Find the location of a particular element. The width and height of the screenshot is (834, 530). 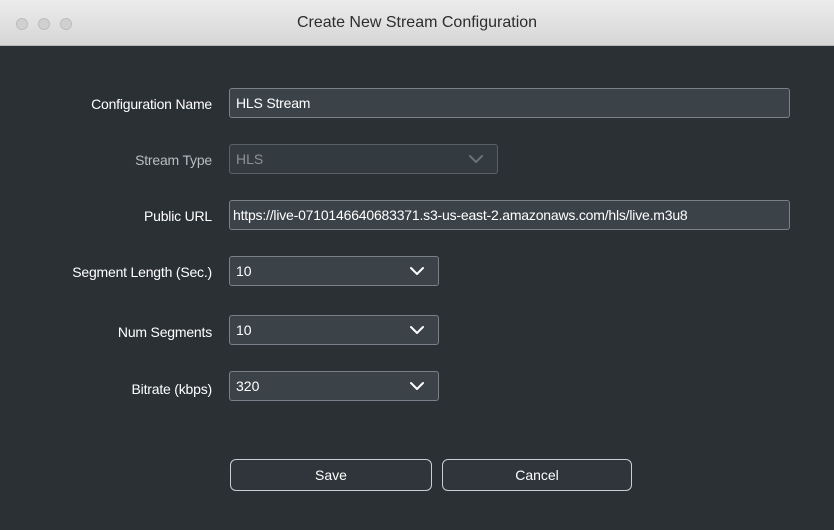

stream-type-select: HLS is located at coordinates (363, 159).